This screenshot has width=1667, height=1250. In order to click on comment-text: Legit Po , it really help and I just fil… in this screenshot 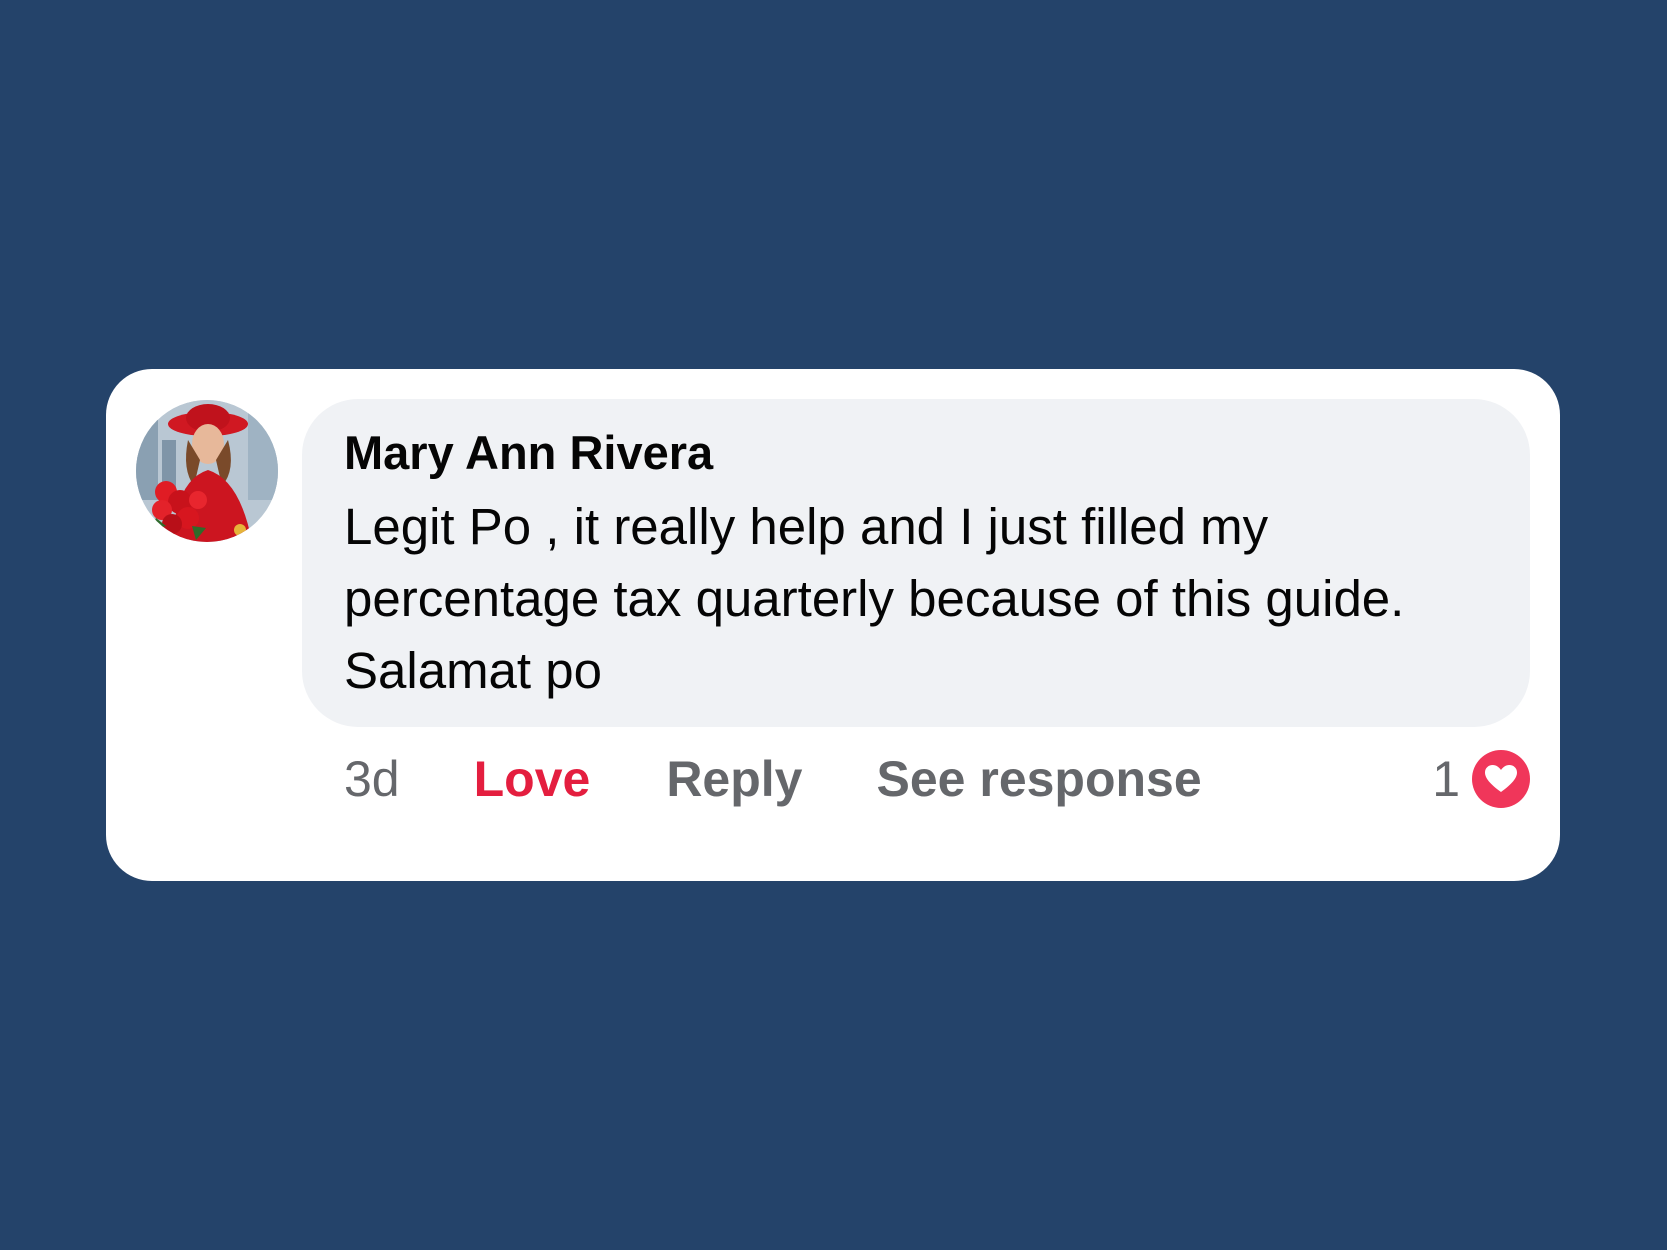, I will do `click(874, 598)`.